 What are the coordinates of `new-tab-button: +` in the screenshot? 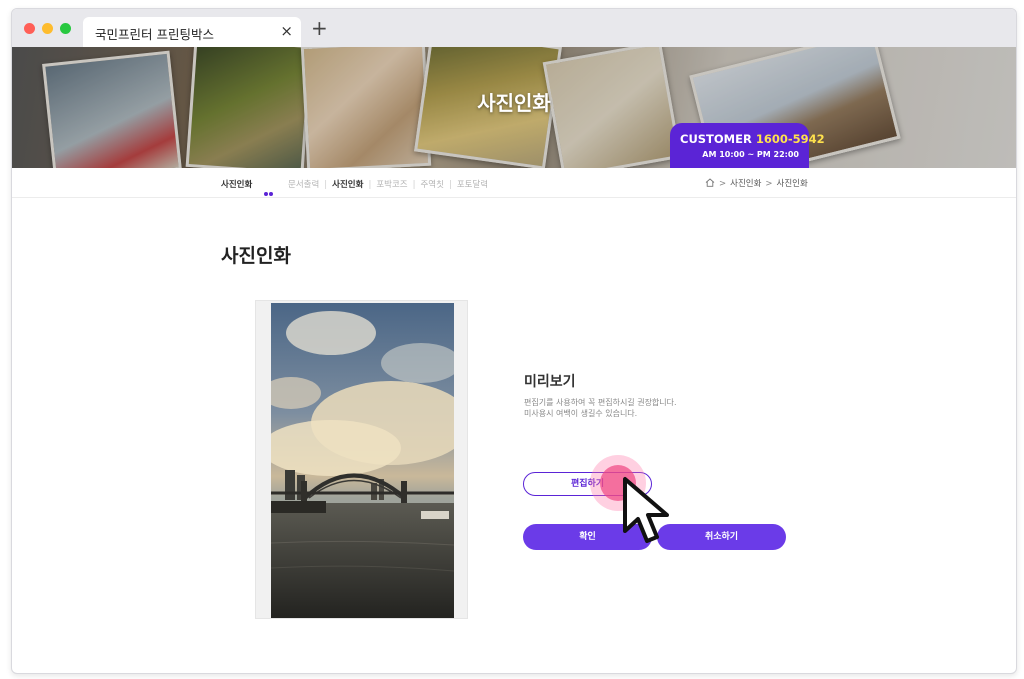 It's located at (319, 28).